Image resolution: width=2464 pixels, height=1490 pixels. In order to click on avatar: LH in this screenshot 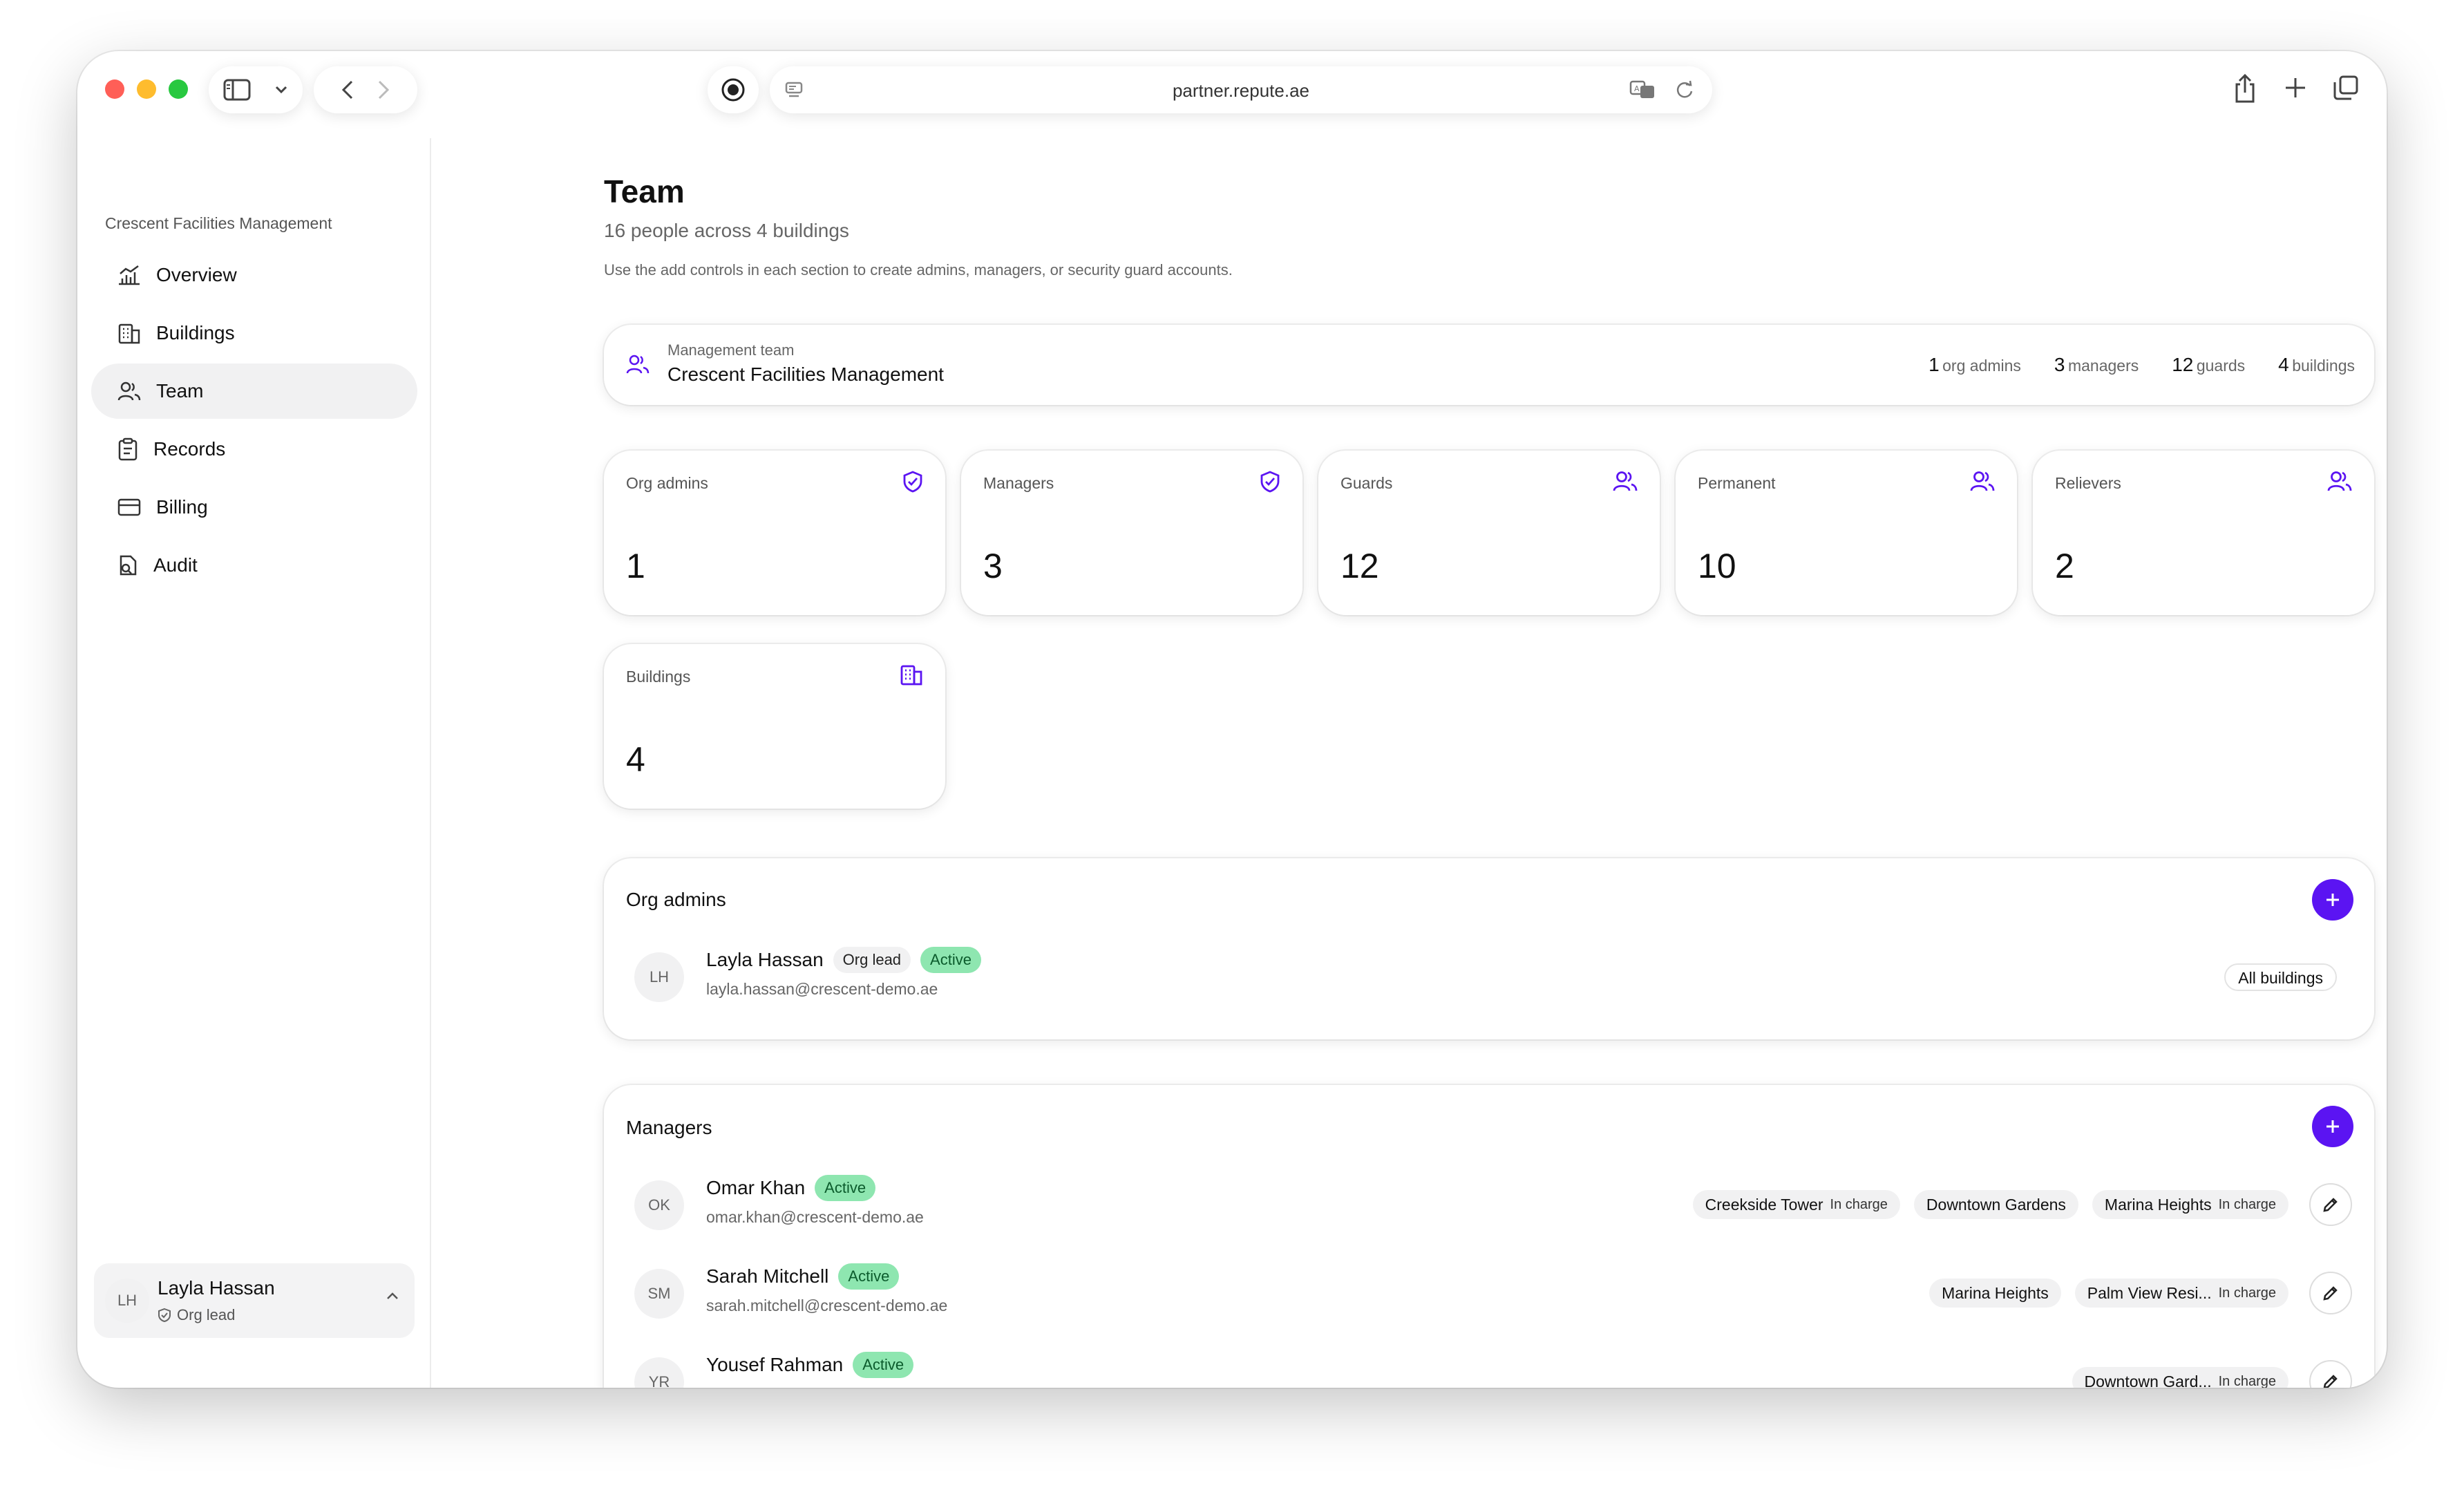, I will do `click(127, 1301)`.